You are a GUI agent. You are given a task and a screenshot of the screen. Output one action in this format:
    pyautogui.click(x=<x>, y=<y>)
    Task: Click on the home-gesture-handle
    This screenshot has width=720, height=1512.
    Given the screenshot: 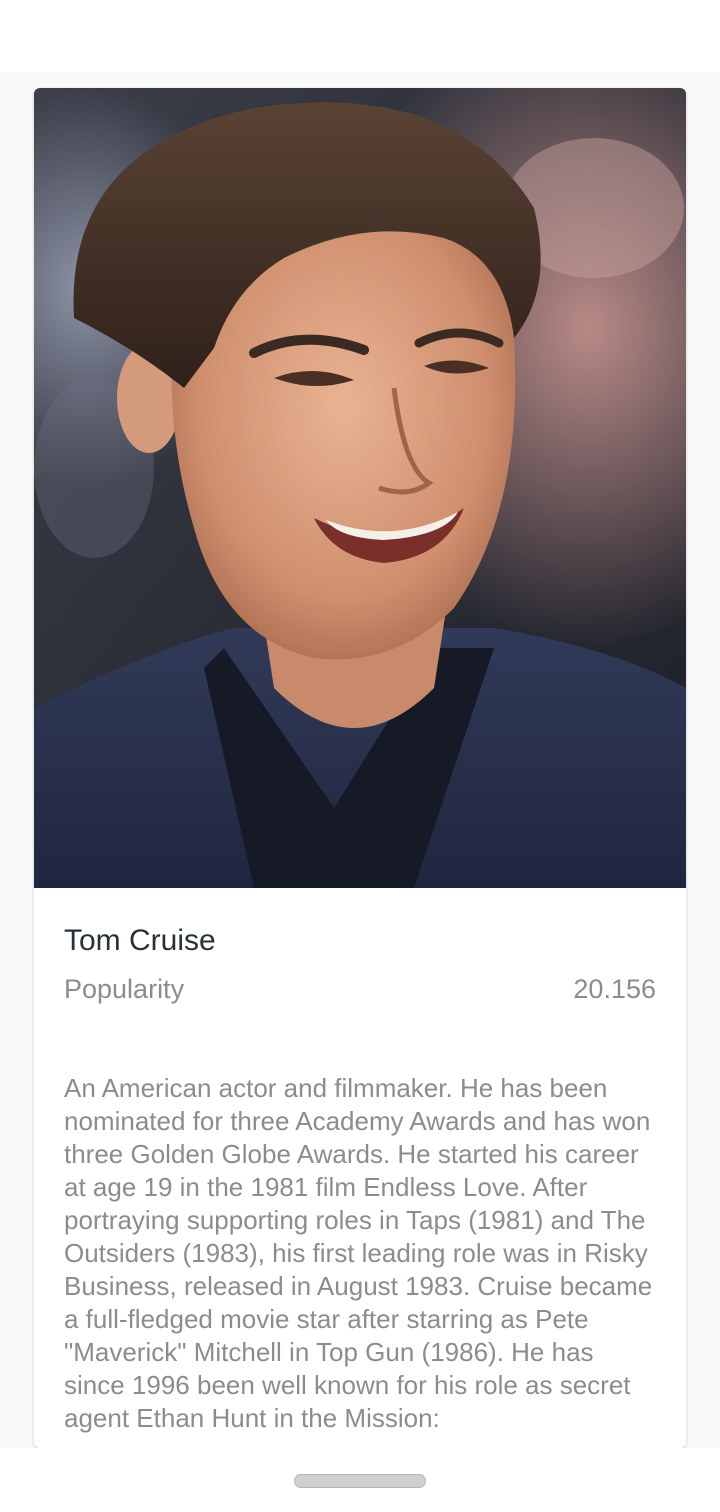 What is the action you would take?
    pyautogui.click(x=360, y=1481)
    